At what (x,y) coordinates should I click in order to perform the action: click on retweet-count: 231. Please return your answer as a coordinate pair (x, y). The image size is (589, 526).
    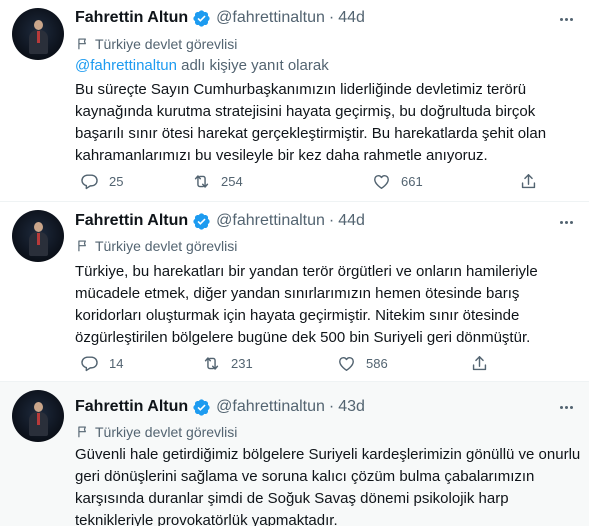
    Looking at the image, I should click on (242, 363).